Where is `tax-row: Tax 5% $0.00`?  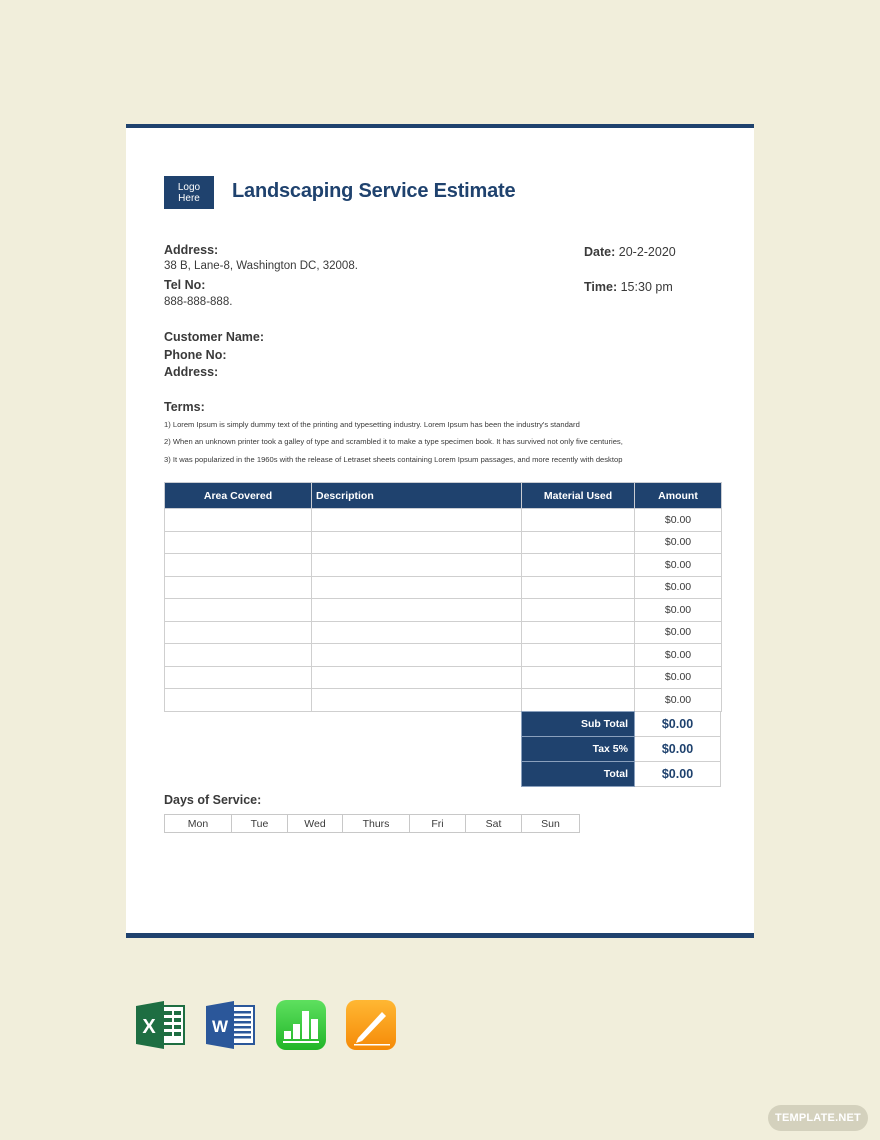
tax-row: Tax 5% $0.00 is located at coordinates (621, 749).